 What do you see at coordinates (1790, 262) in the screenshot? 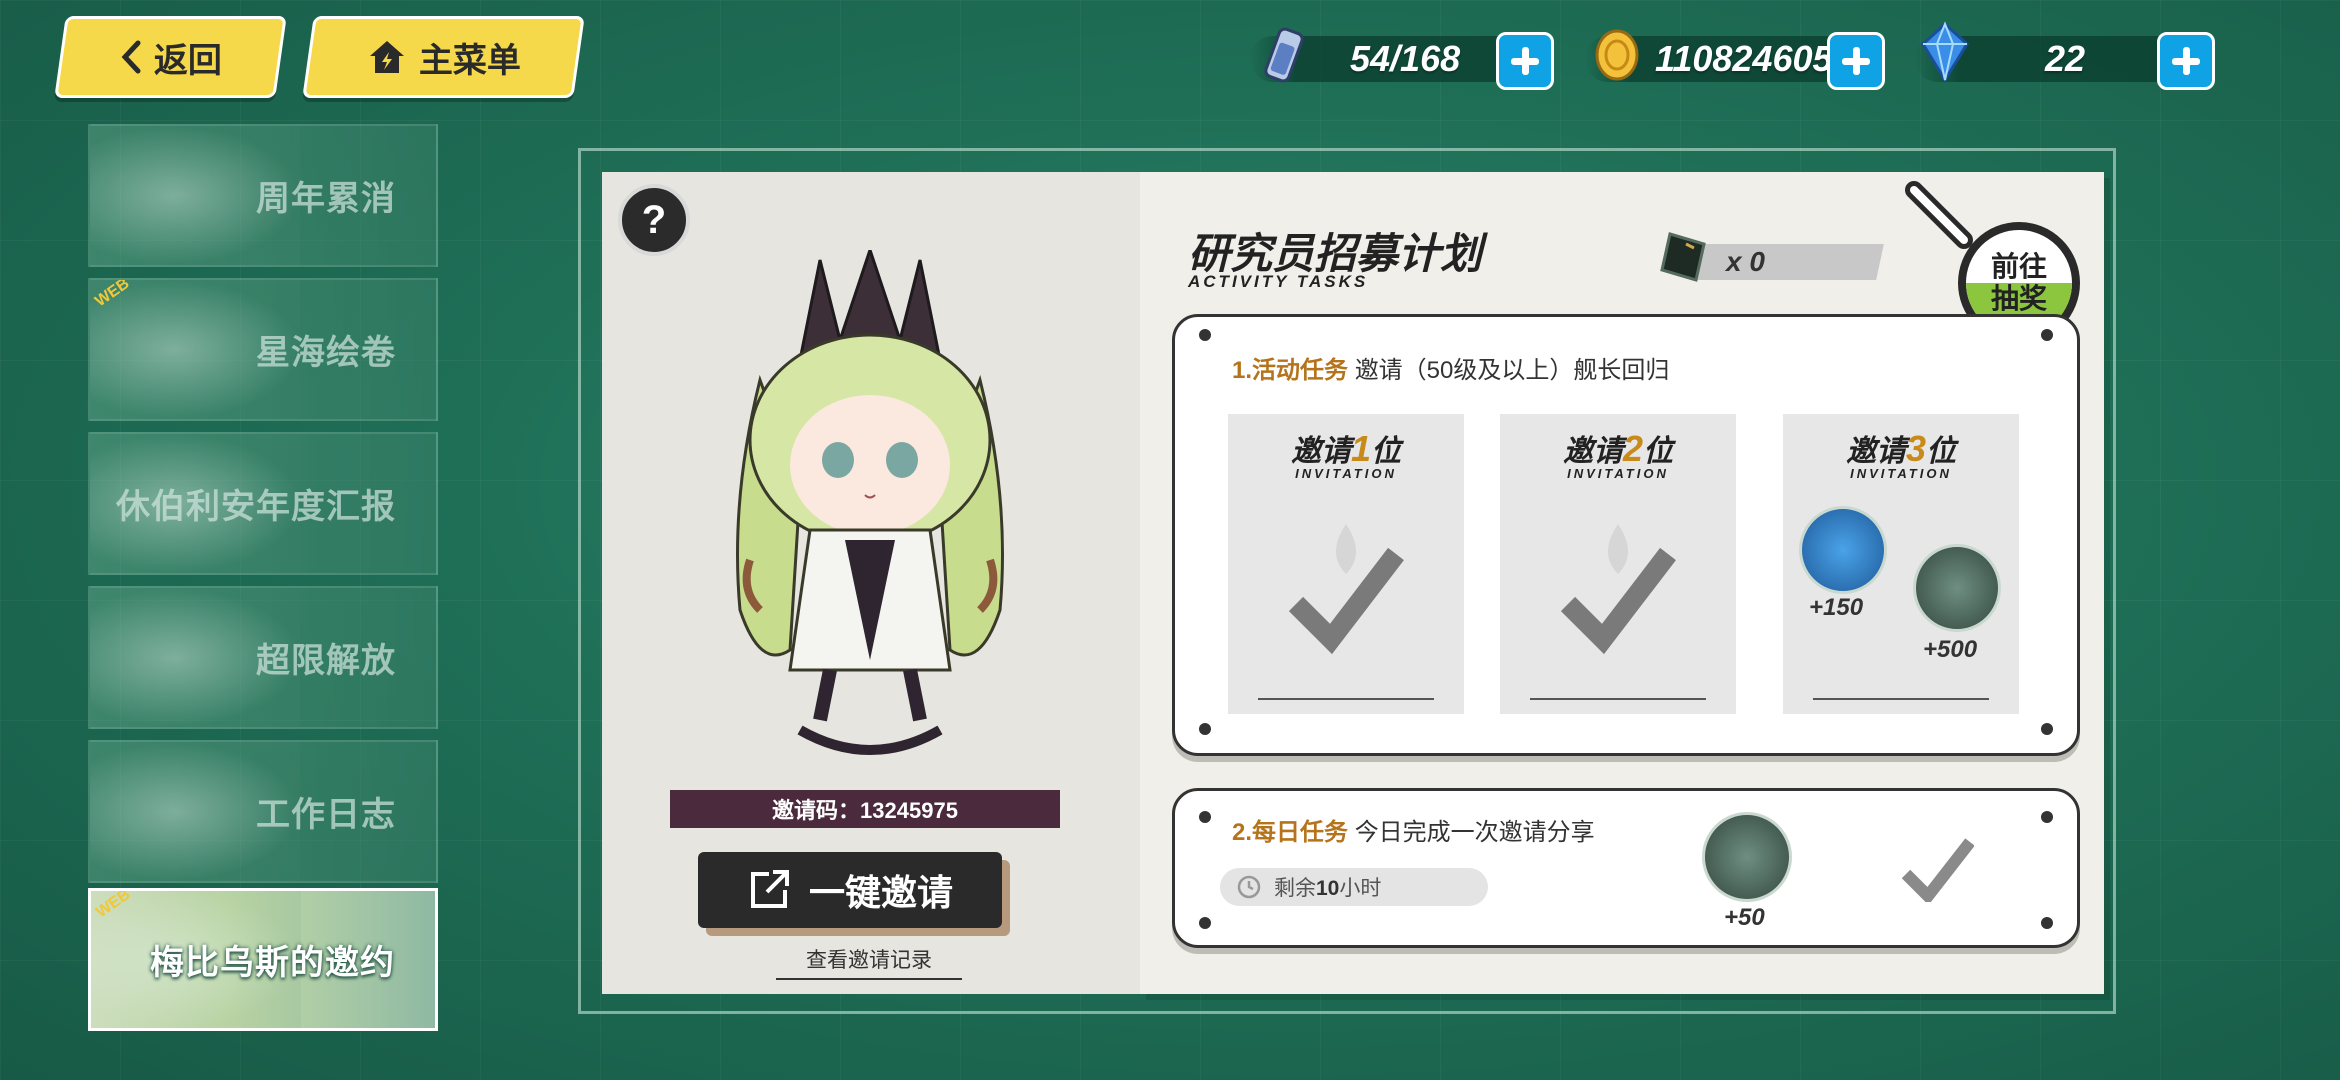
I see `ticket-counter-bg` at bounding box center [1790, 262].